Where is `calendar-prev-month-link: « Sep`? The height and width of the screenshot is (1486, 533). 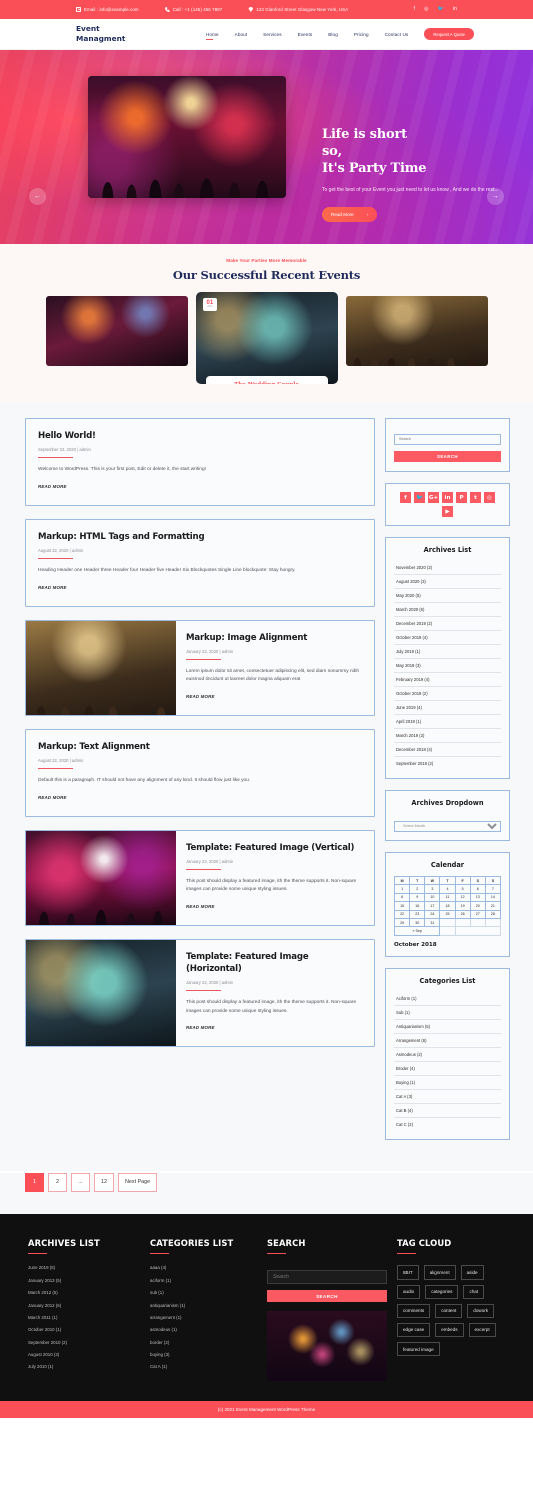
calendar-prev-month-link: « Sep is located at coordinates (417, 931).